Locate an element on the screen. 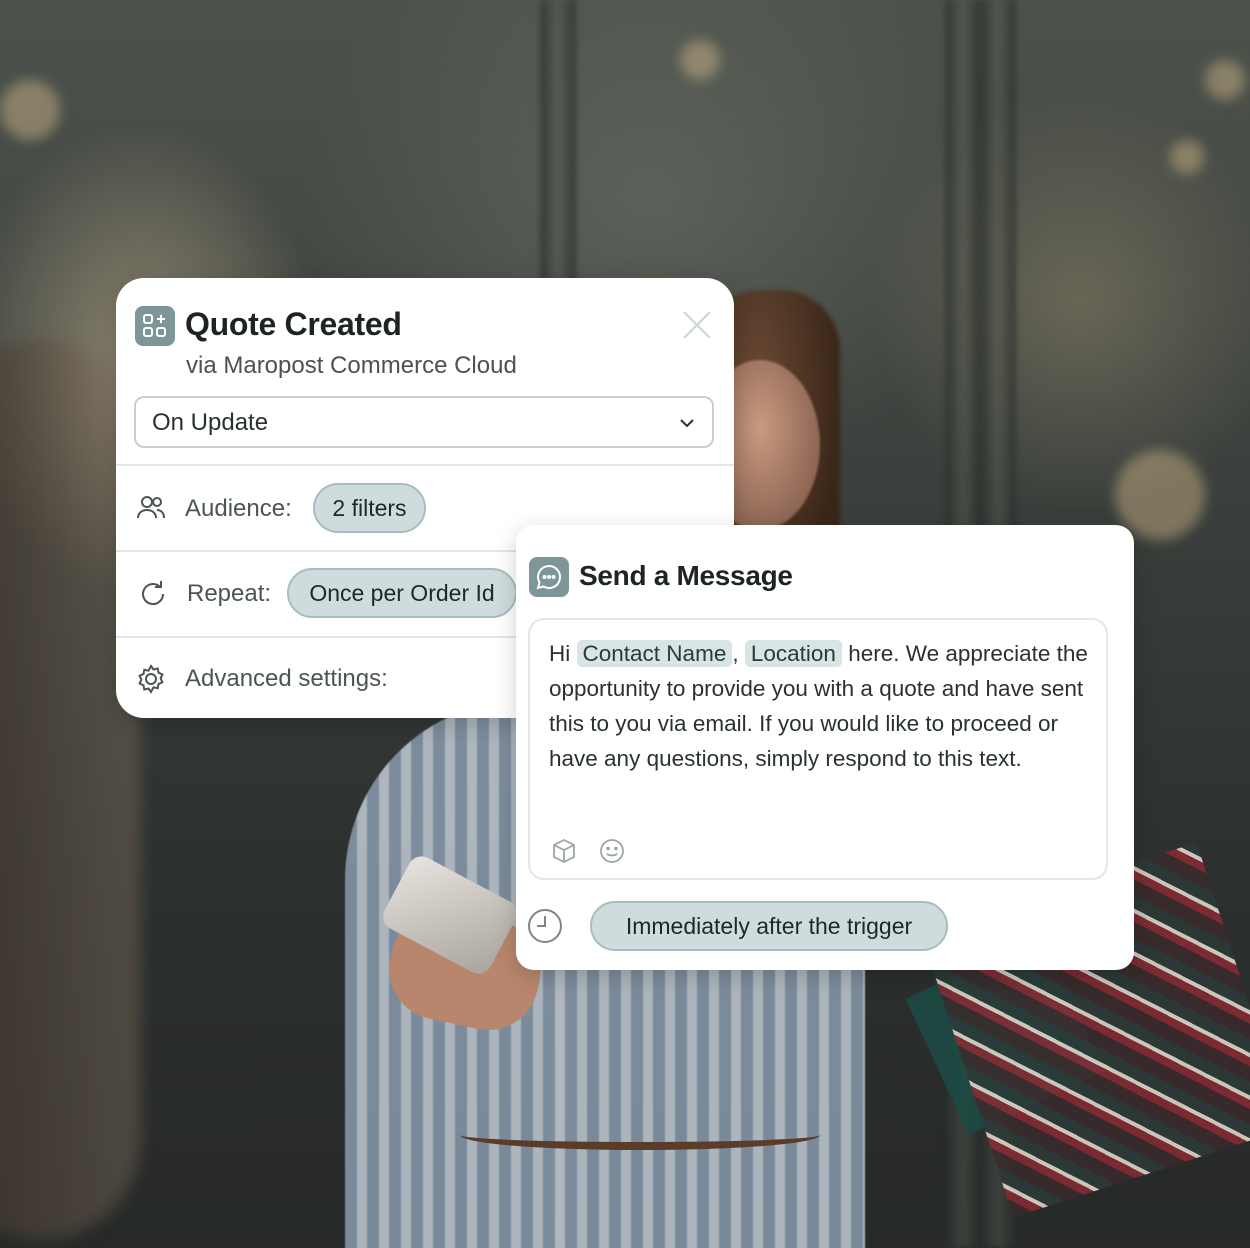  trigger-event-select-value: On Update is located at coordinates (210, 422).